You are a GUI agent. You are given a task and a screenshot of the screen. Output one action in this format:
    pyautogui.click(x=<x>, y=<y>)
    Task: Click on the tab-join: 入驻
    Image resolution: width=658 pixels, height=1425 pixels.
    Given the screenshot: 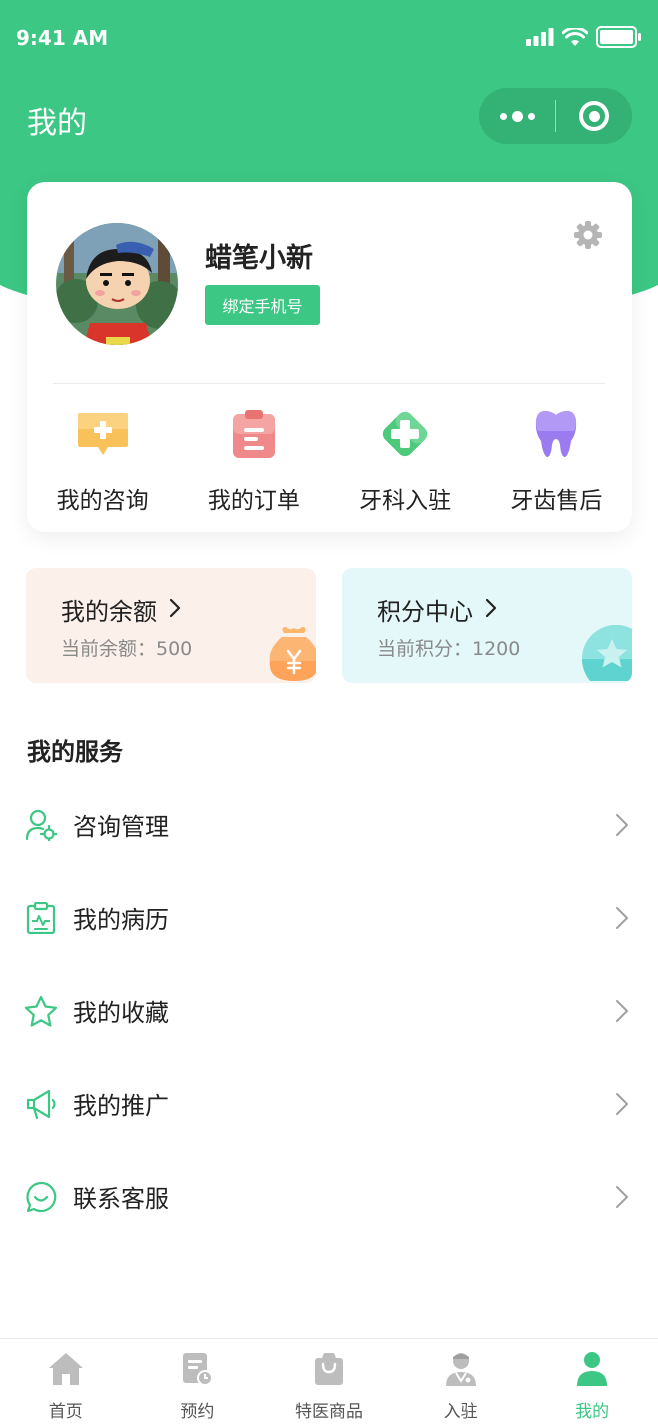 What is the action you would take?
    pyautogui.click(x=461, y=1382)
    